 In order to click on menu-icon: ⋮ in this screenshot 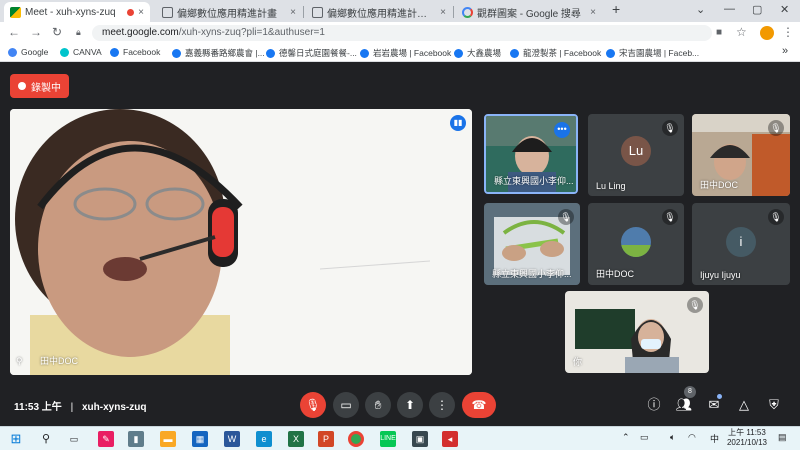, I will do `click(788, 32)`.